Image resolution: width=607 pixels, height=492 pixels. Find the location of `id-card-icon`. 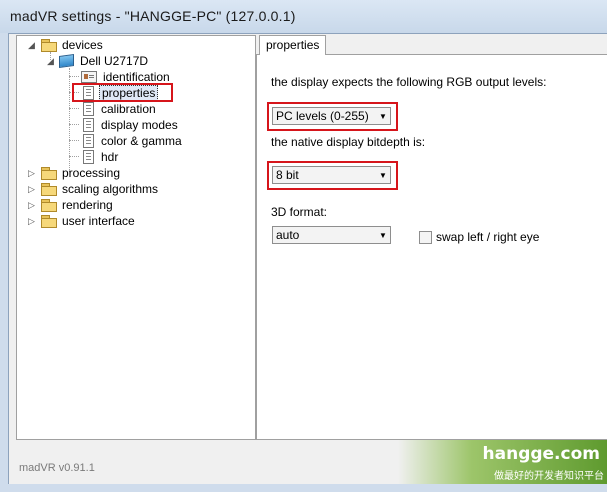

id-card-icon is located at coordinates (89, 77).